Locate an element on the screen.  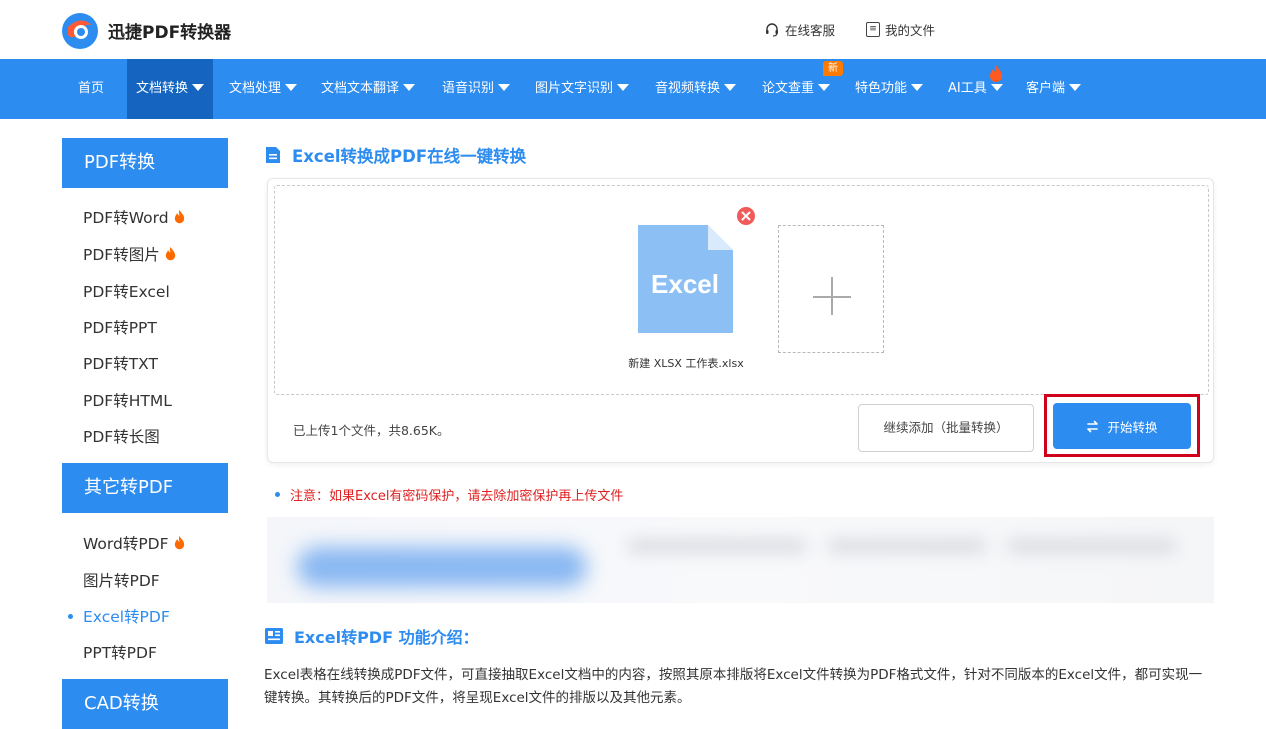
sidebar-item-pdf-to-excel: PDF转Excel is located at coordinates (126, 291).